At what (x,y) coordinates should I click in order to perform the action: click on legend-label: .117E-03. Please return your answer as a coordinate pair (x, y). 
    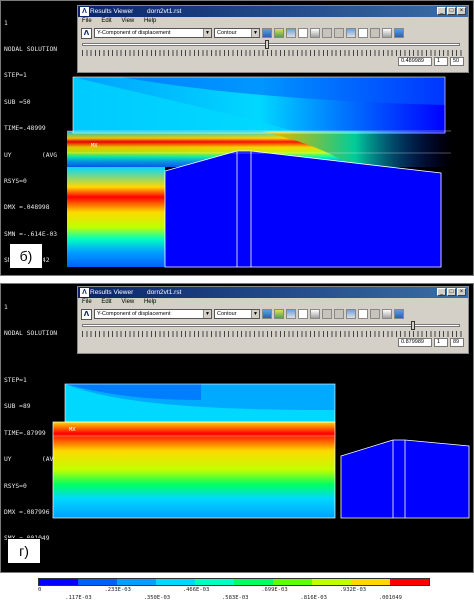
    Looking at the image, I should click on (78, 598).